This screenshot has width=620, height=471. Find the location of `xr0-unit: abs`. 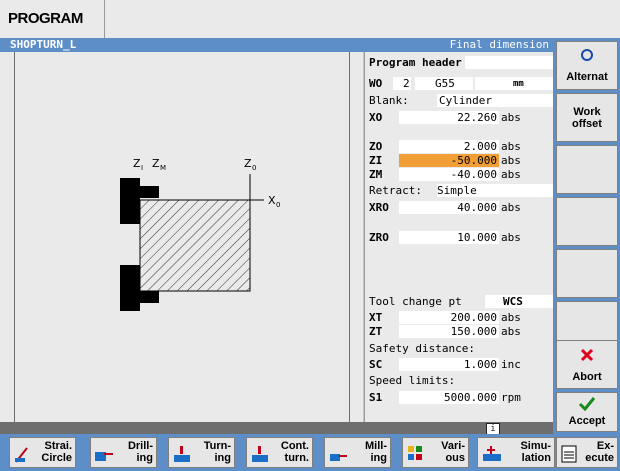

xr0-unit: abs is located at coordinates (511, 207).